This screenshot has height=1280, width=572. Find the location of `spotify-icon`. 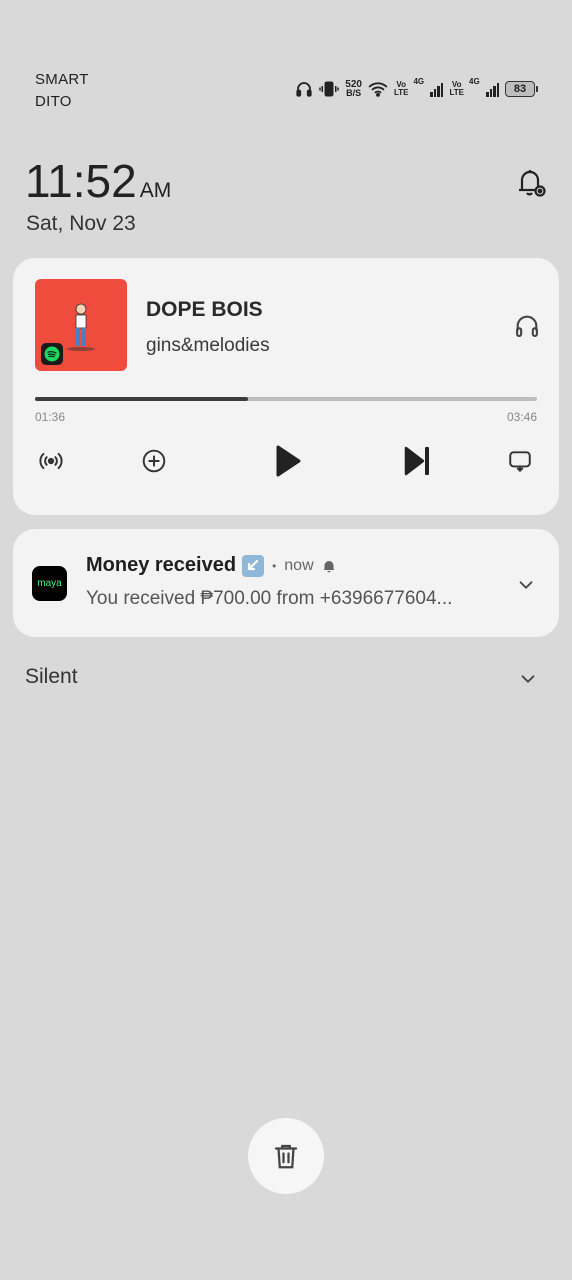

spotify-icon is located at coordinates (52, 354).